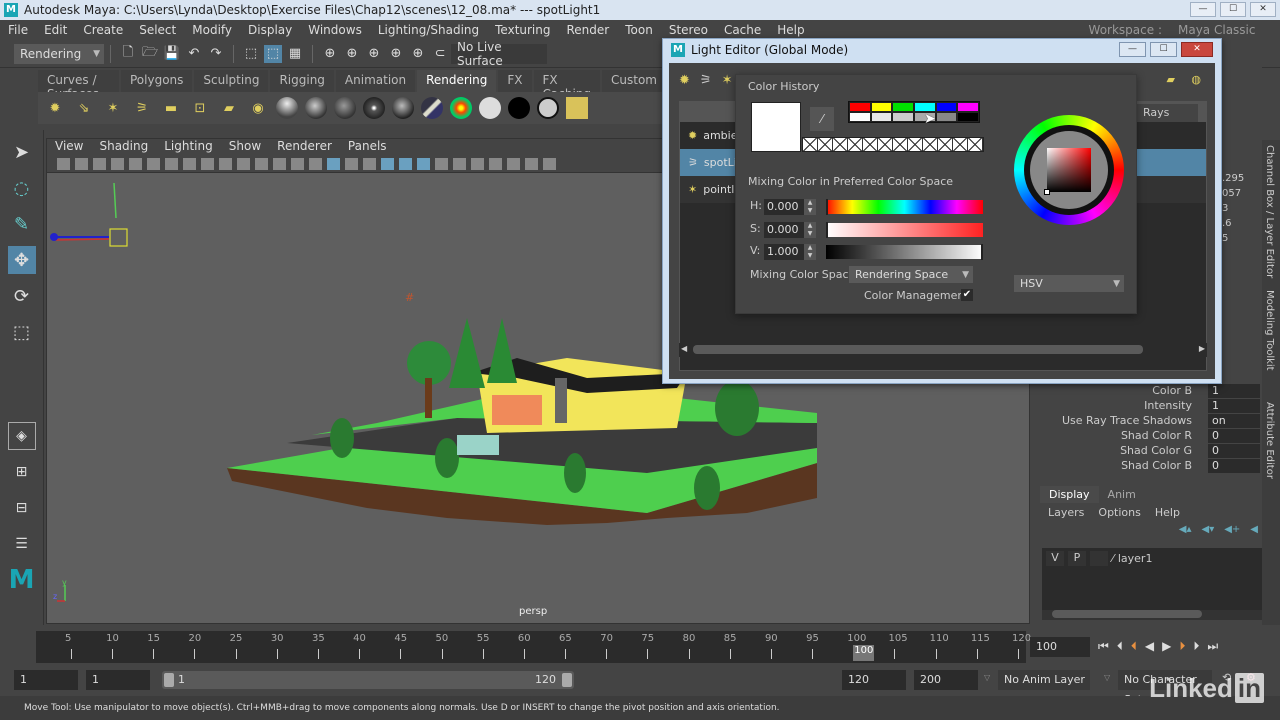  I want to click on s-slider, so click(904, 230).